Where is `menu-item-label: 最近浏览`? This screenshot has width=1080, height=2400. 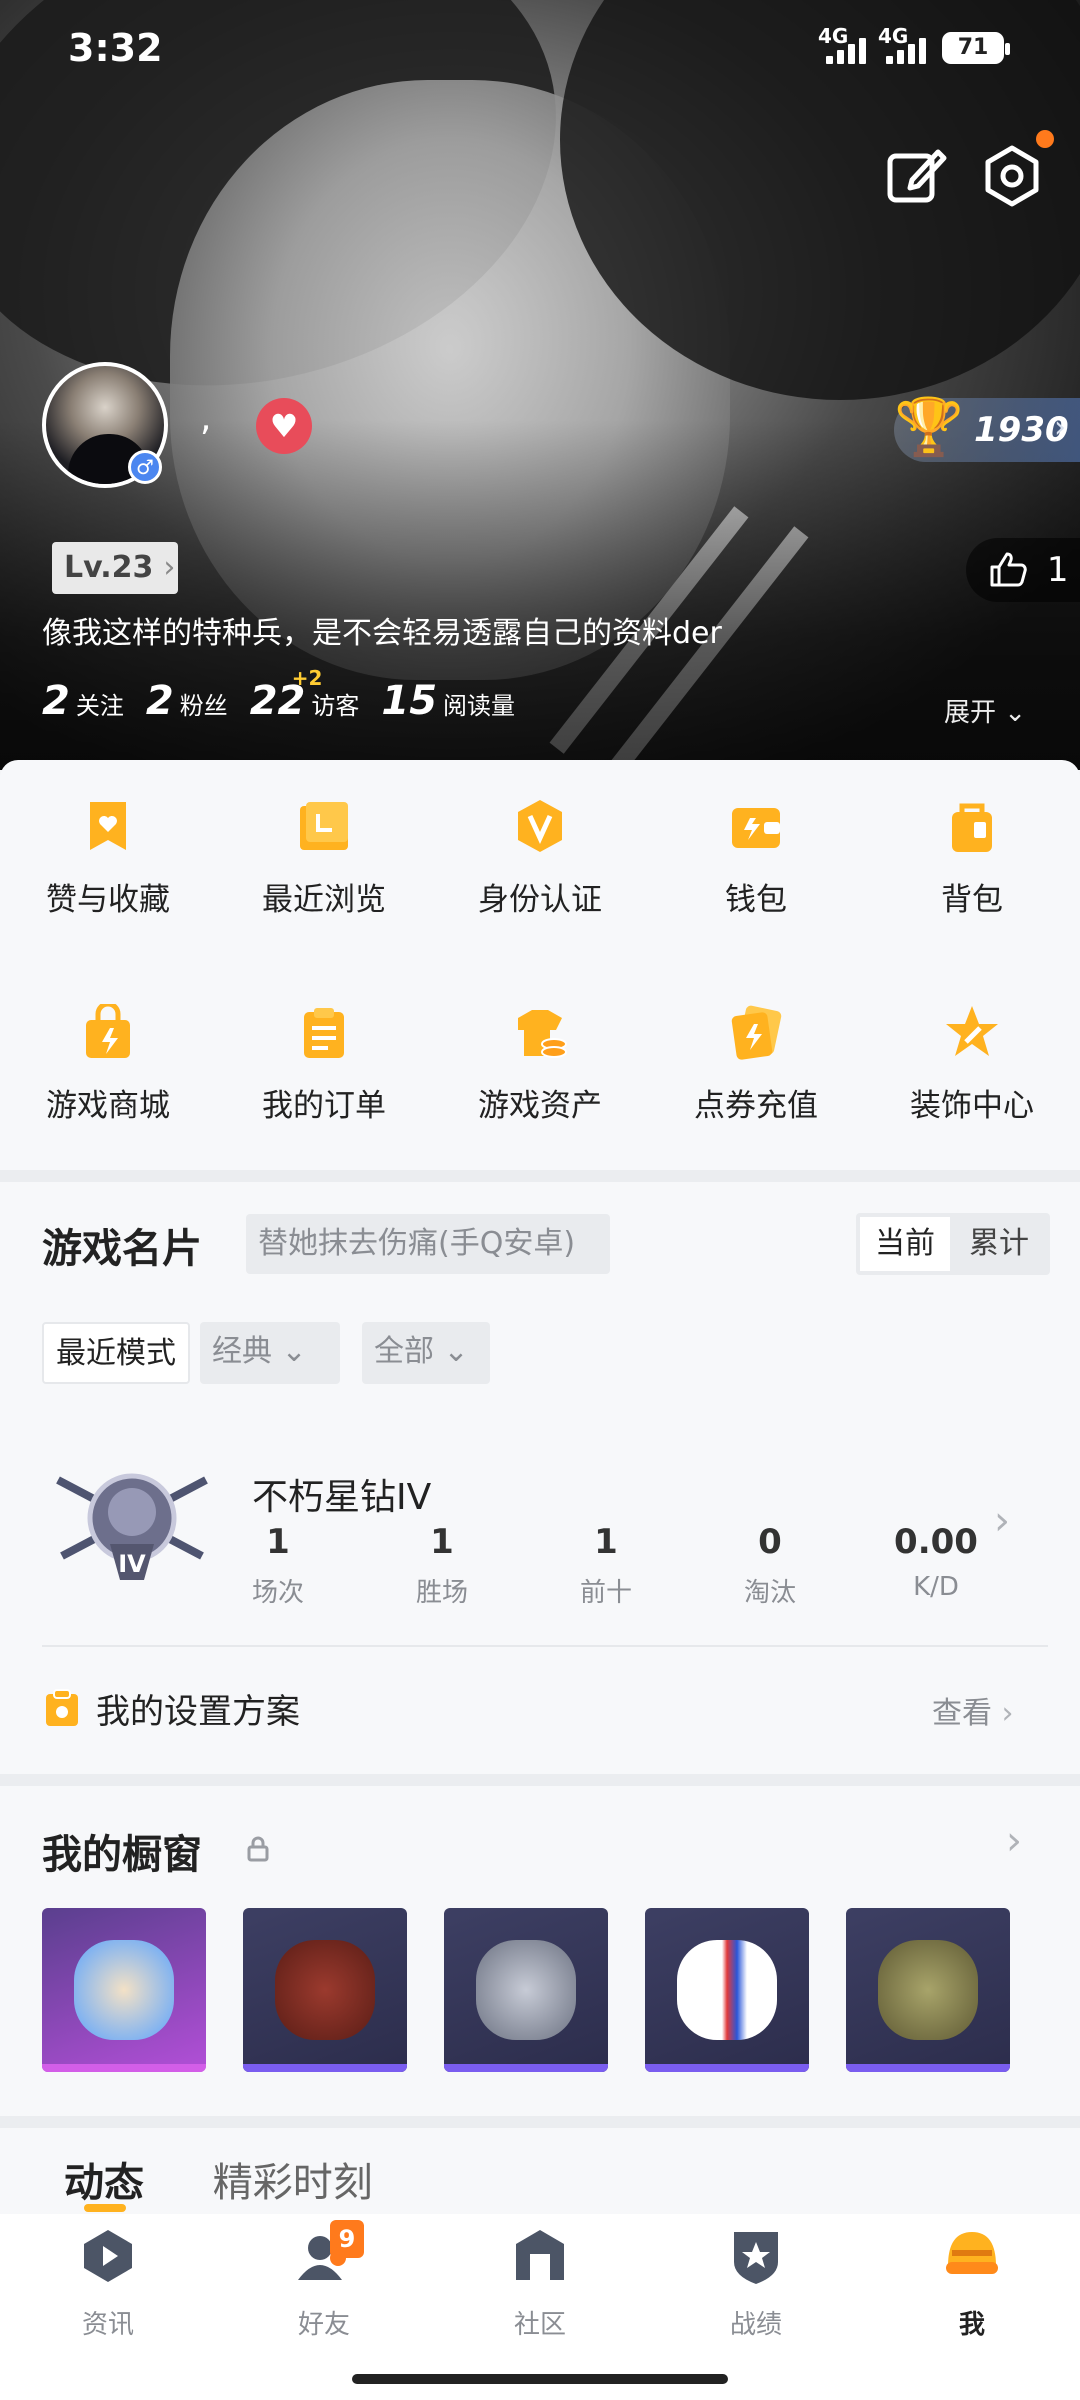
menu-item-label: 最近浏览 is located at coordinates (324, 900).